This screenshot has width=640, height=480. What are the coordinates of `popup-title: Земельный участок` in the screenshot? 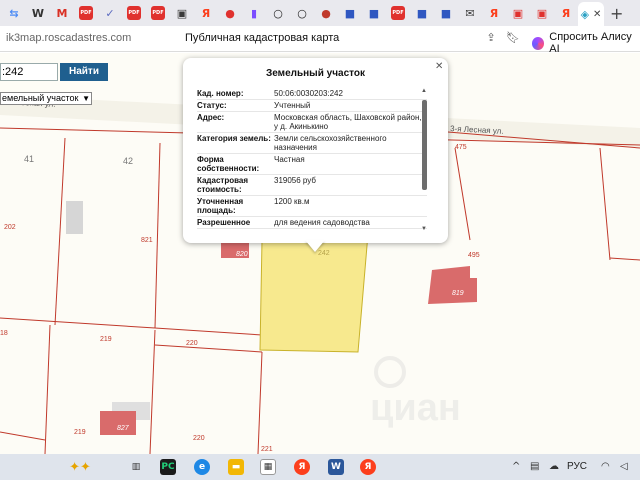 It's located at (315, 73).